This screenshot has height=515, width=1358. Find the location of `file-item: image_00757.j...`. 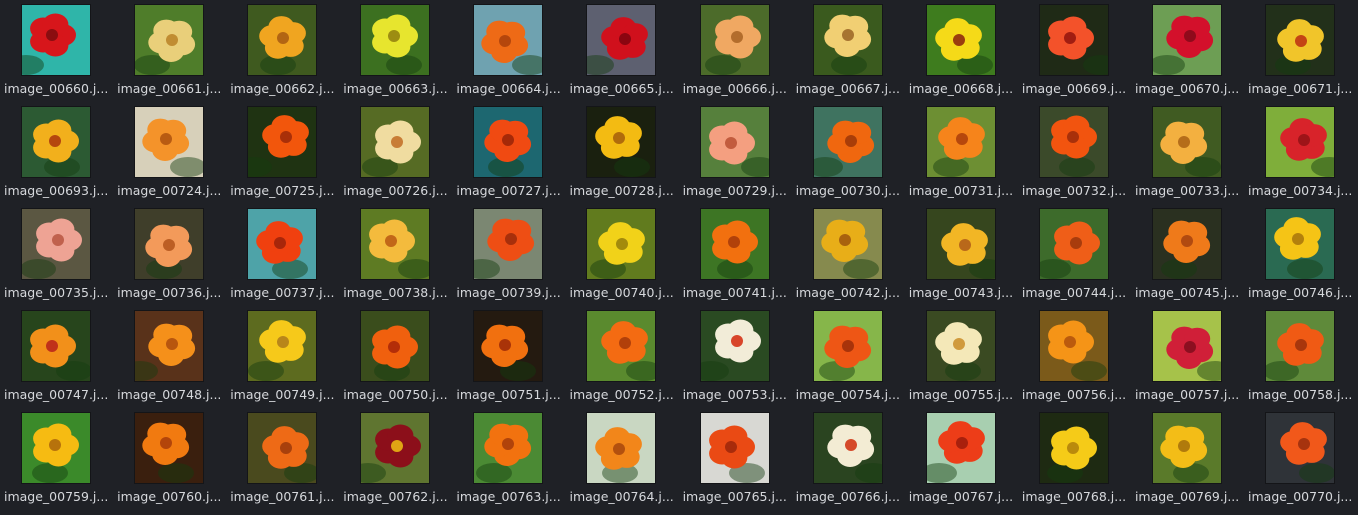

file-item: image_00757.j... is located at coordinates (1187, 357).